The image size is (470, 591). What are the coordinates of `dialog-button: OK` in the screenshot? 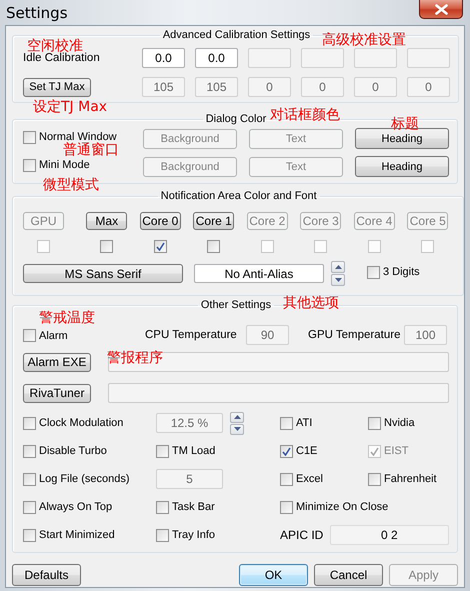 It's located at (273, 575).